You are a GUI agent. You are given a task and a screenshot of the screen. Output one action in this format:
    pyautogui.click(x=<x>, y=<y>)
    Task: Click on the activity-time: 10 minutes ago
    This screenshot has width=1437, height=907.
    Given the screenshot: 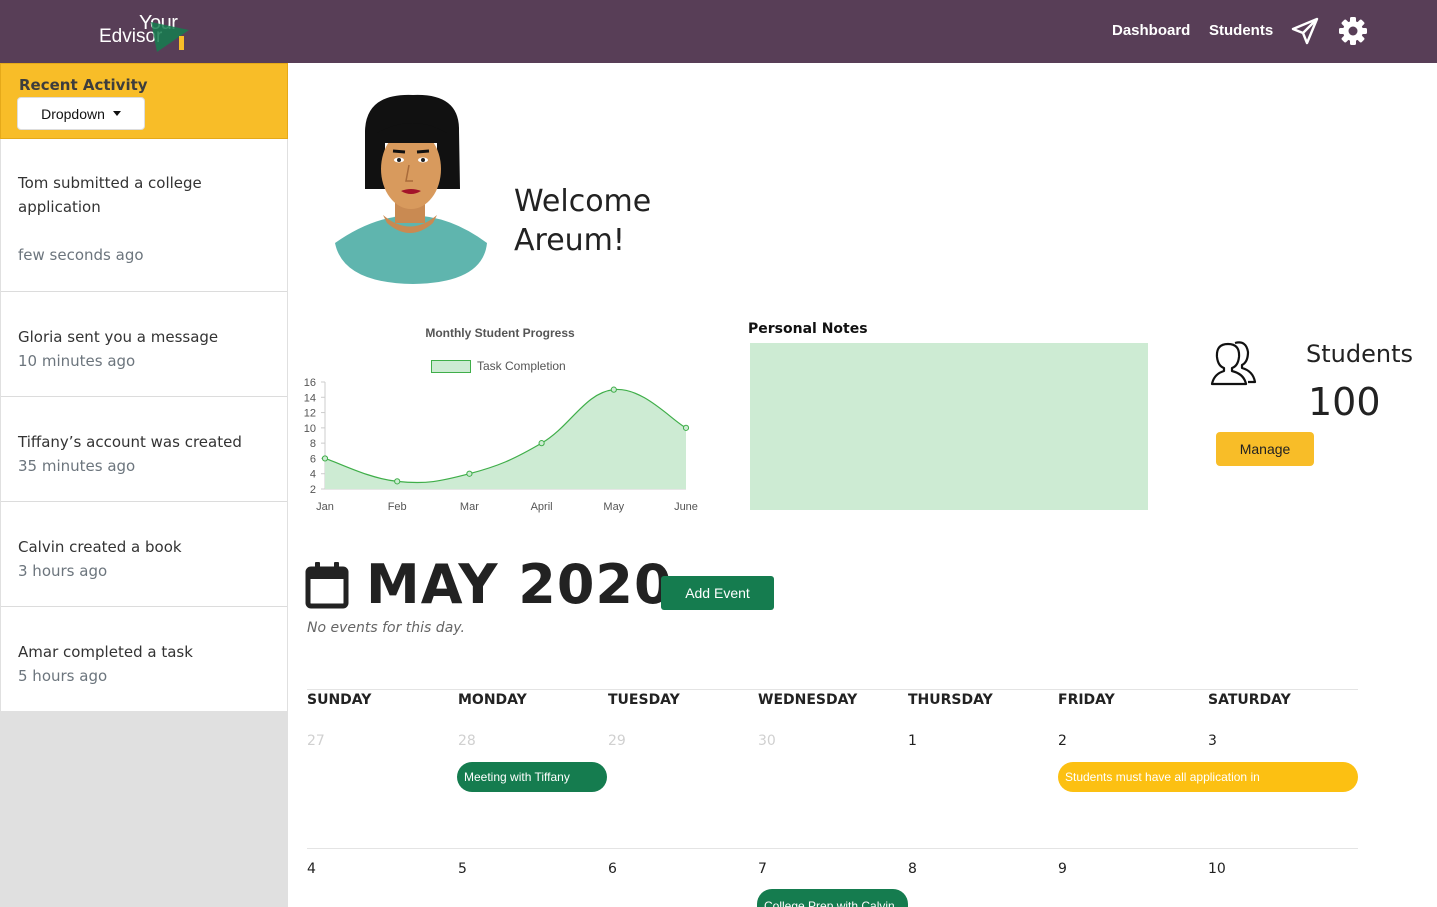 What is the action you would take?
    pyautogui.click(x=77, y=361)
    